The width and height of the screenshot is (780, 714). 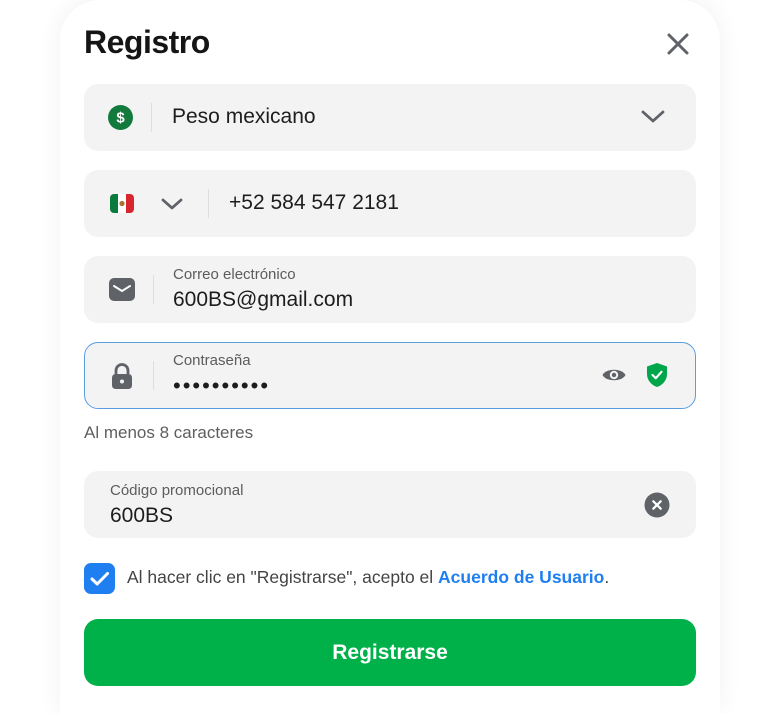 What do you see at coordinates (390, 117) in the screenshot?
I see `currency-select: $ Peso mexicano` at bounding box center [390, 117].